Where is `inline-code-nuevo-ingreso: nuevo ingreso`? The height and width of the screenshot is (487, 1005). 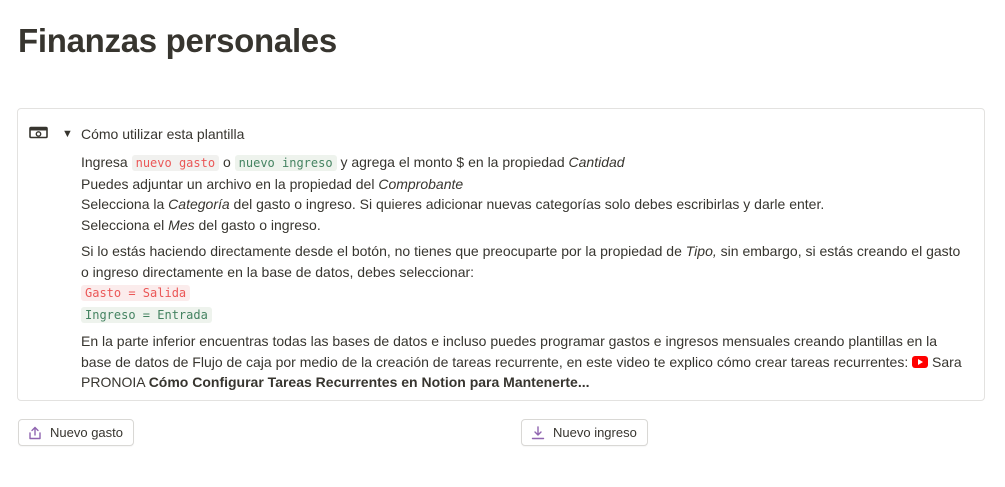 inline-code-nuevo-ingreso: nuevo ingreso is located at coordinates (285, 163).